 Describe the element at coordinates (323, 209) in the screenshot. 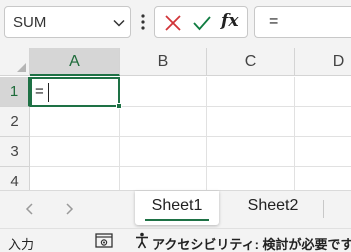

I see `tab-divider` at that location.